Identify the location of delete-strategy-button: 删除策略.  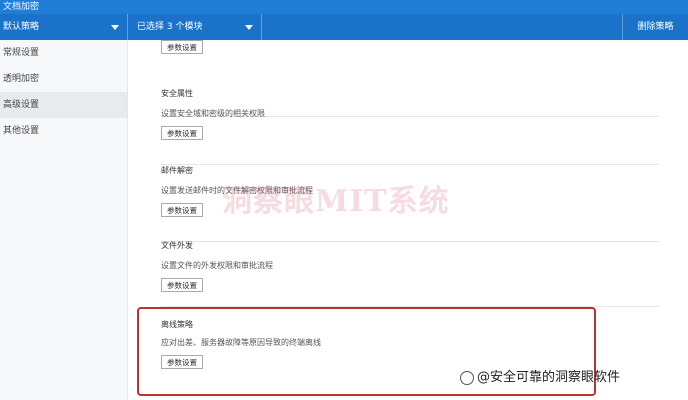
(655, 27).